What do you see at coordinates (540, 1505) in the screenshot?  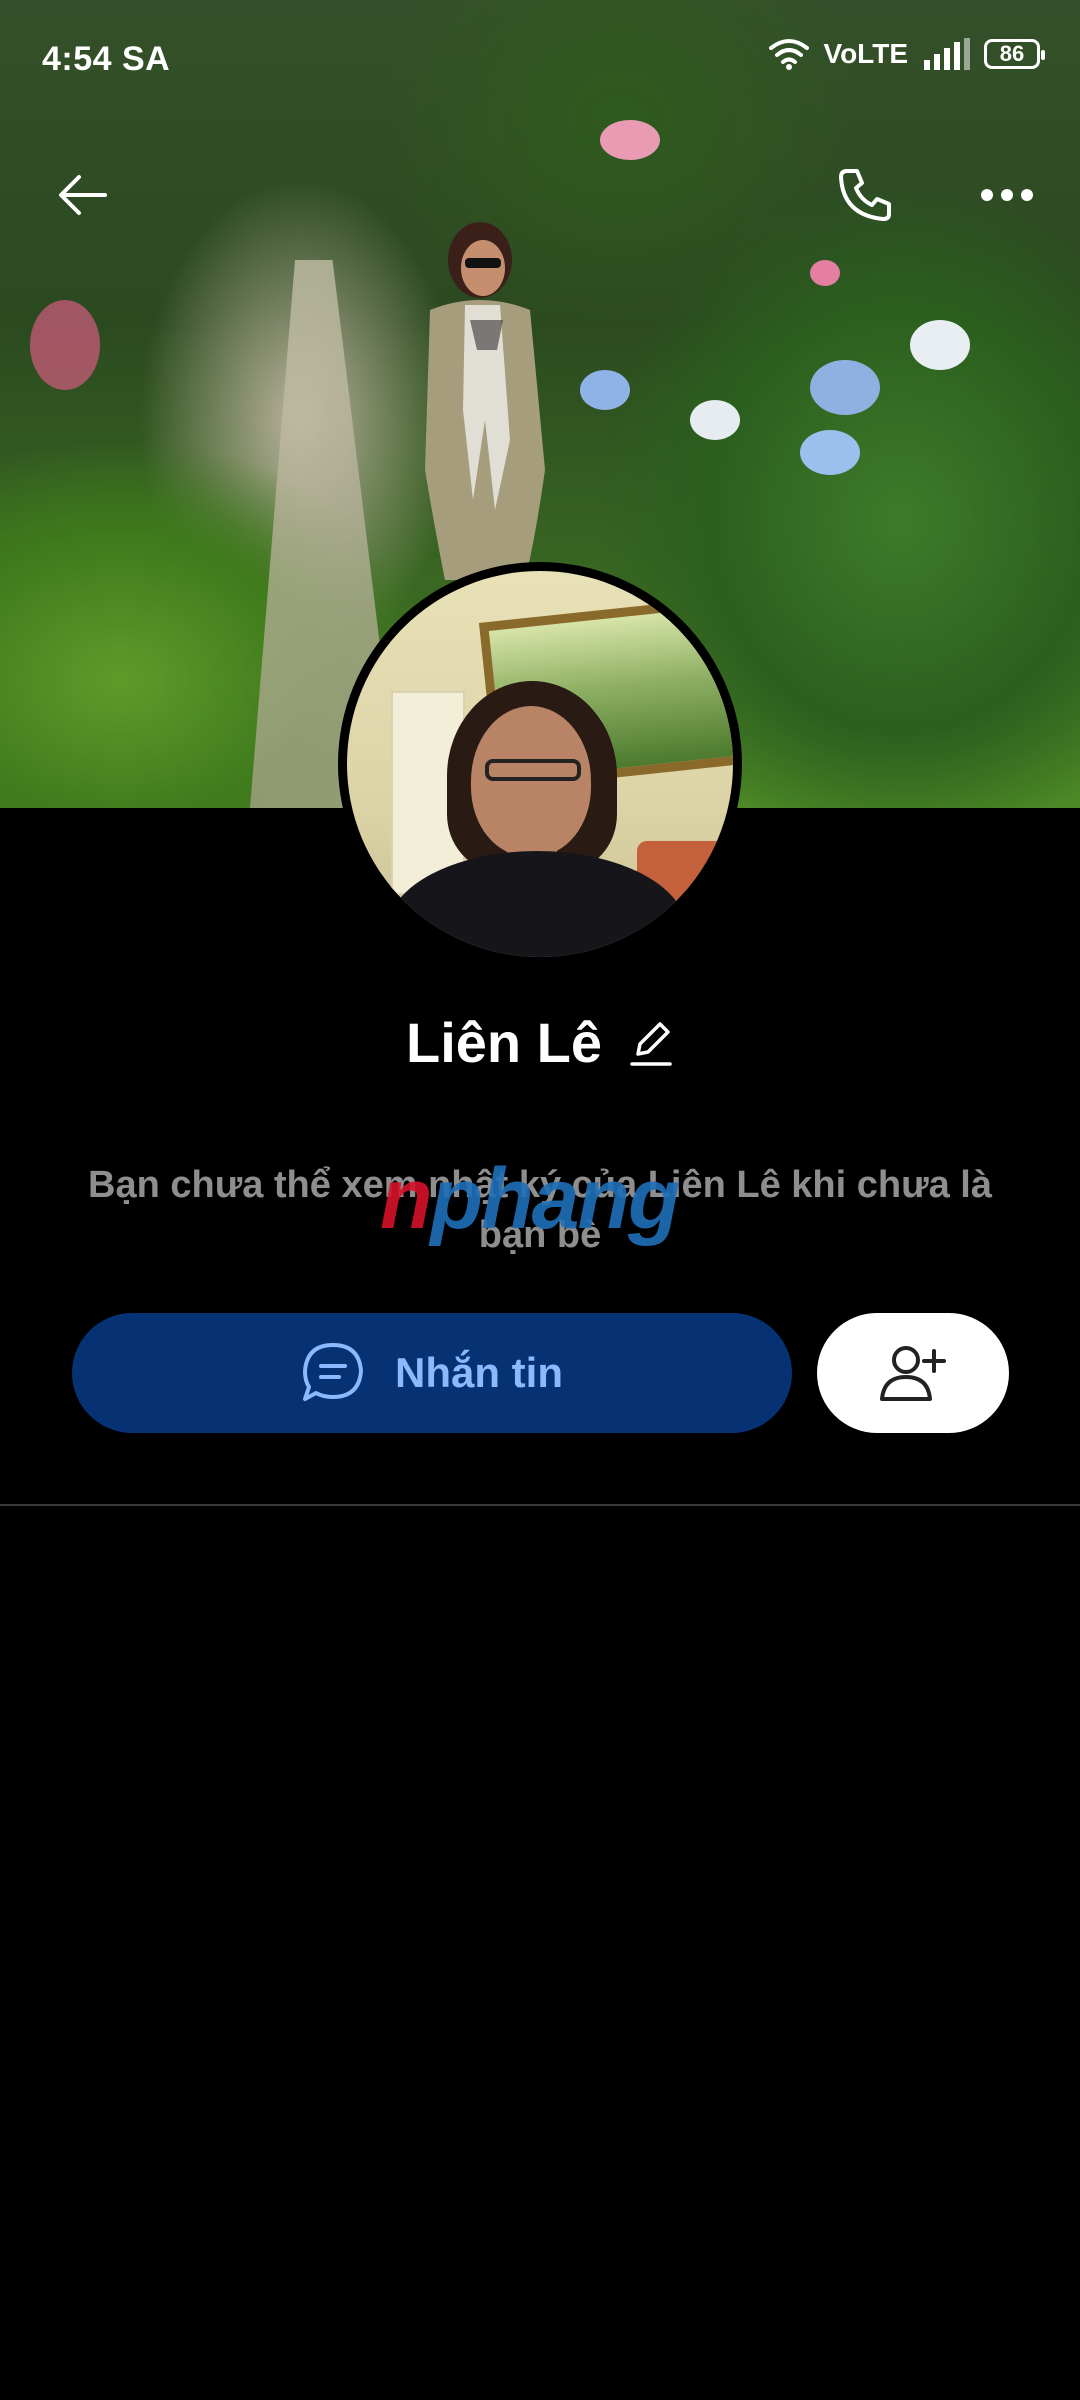 I see `section-divider` at bounding box center [540, 1505].